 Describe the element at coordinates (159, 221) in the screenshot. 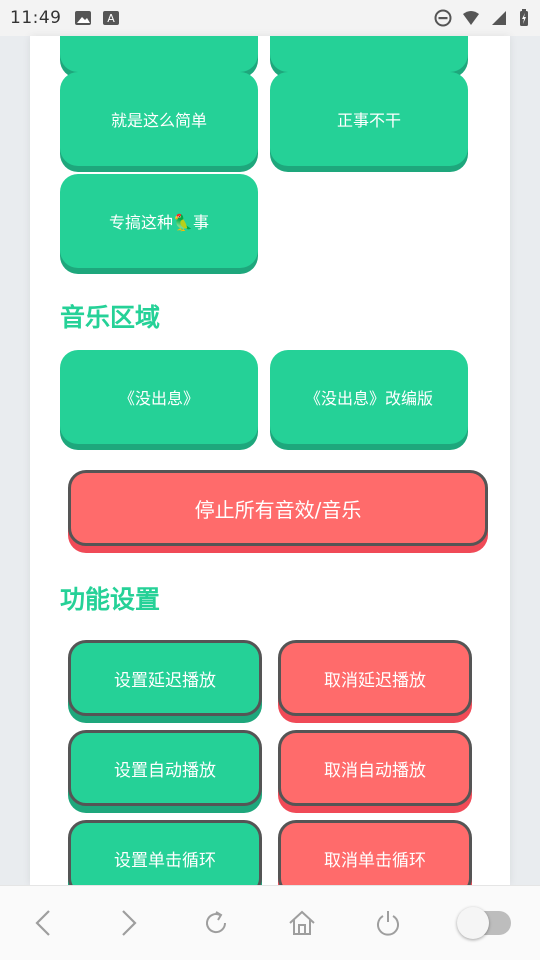

I see `sound-button-special: 专搞这种🦜事` at that location.